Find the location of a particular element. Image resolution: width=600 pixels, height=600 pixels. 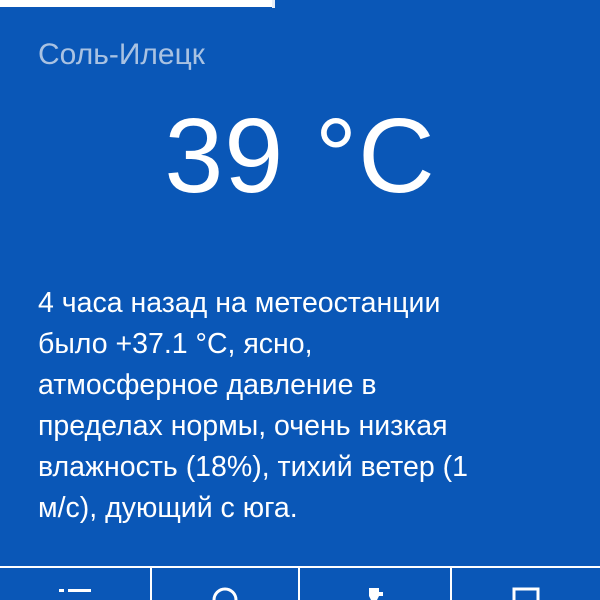

description-line: было +37.1 °C, ясно, is located at coordinates (175, 344).